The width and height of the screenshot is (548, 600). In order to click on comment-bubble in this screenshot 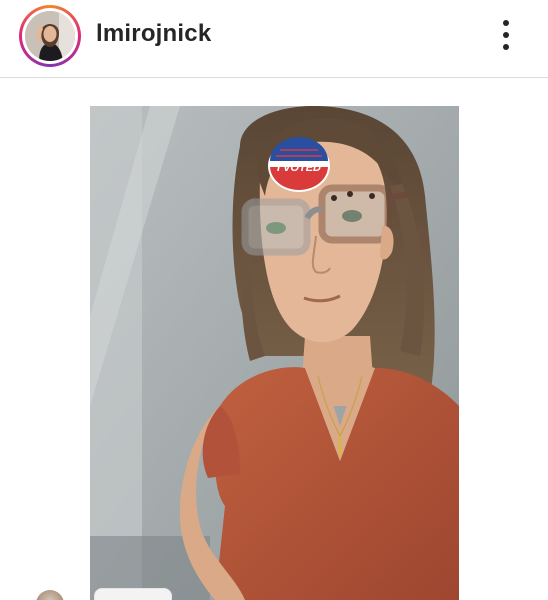, I will do `click(133, 594)`.